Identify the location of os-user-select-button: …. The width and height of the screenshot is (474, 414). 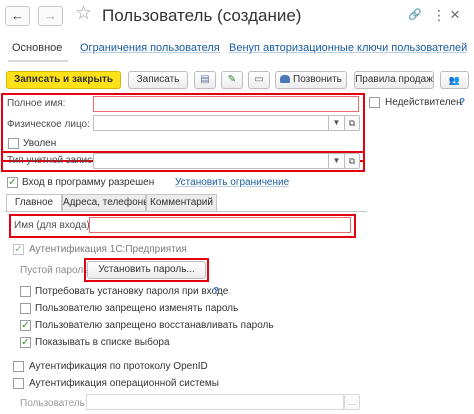
(352, 402).